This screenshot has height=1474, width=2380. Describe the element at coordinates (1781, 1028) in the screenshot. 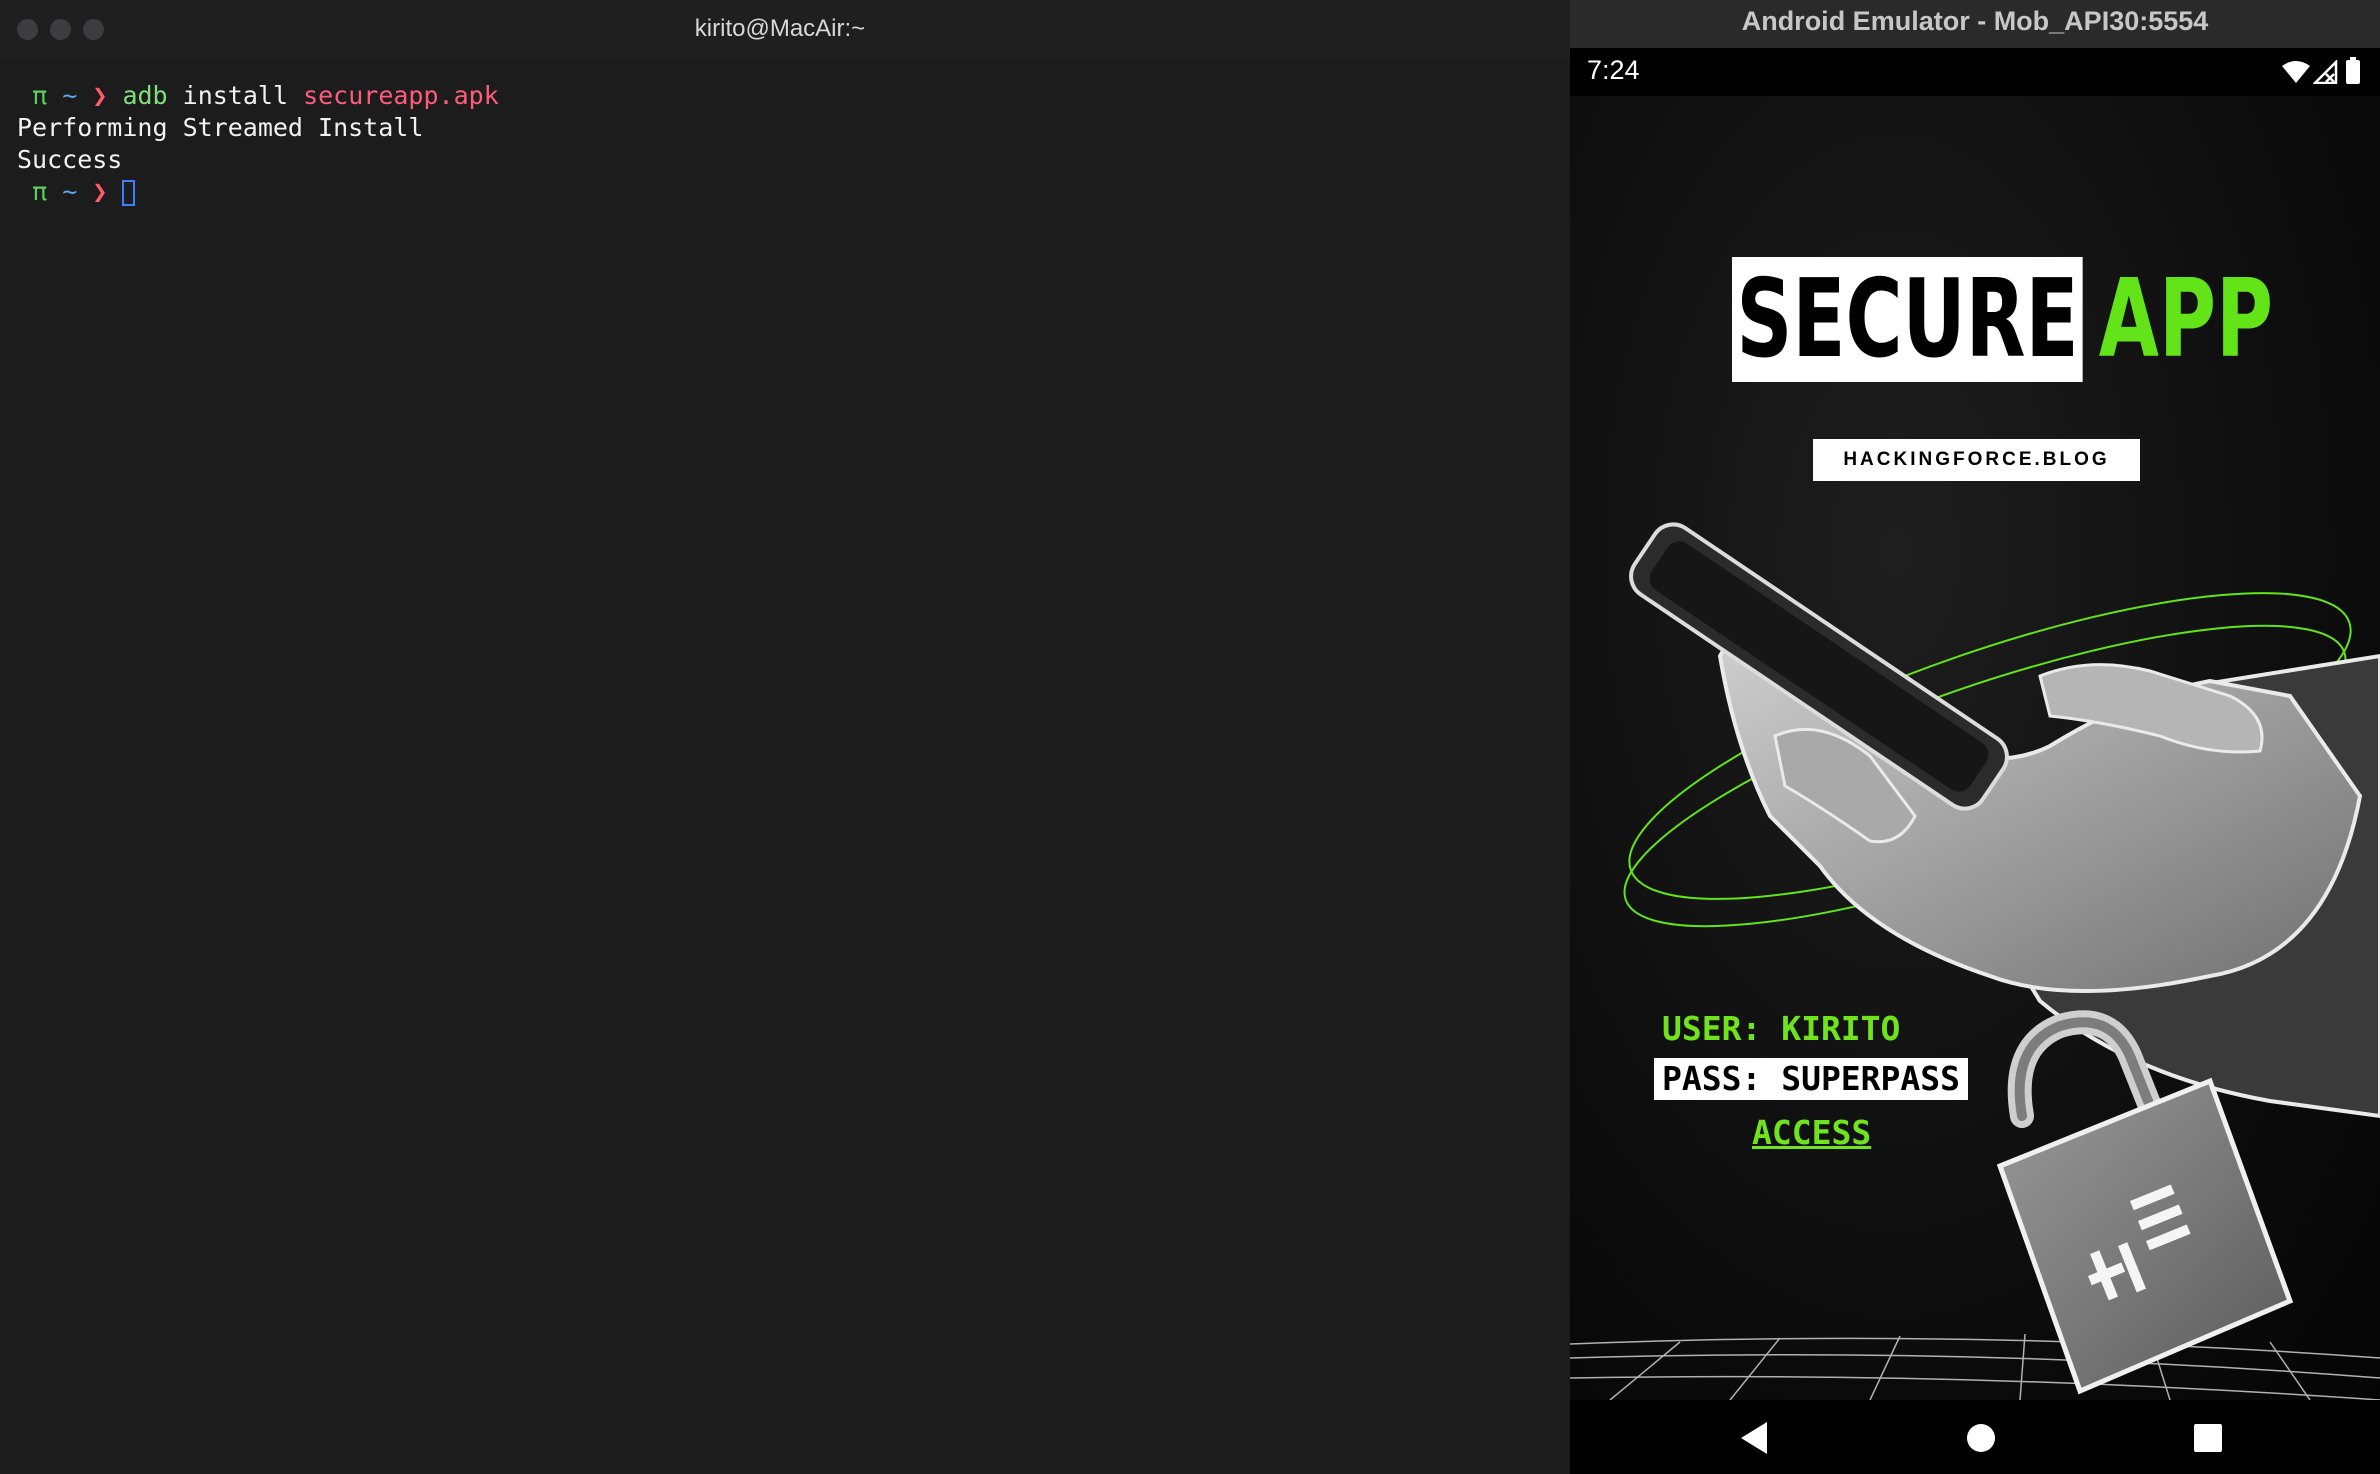

I see `user-credential: USER: KIRITO` at that location.